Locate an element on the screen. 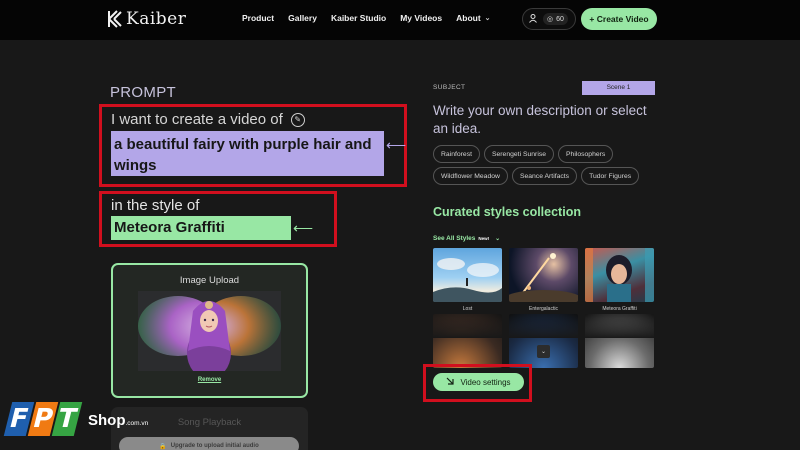 The width and height of the screenshot is (800, 450). nav-link-kaiber-studio: Kaiber Studio is located at coordinates (358, 18).